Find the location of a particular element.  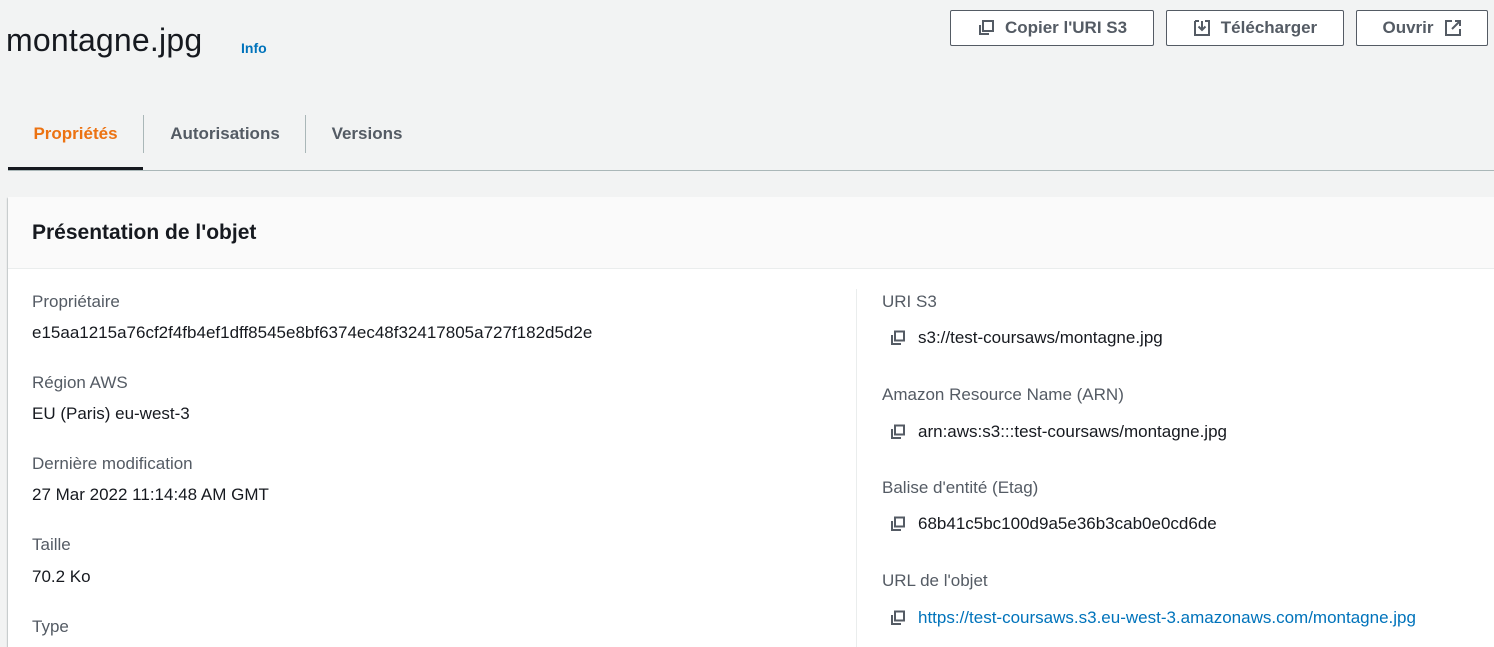

tabs: Propriétés Autorisations Versions is located at coordinates (747, 134).